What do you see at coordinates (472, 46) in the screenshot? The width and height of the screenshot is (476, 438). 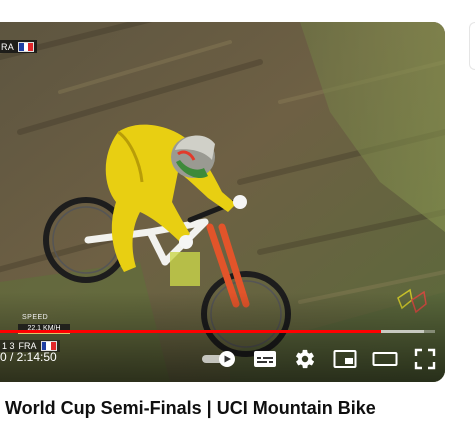 I see `sidebar-card-edge` at bounding box center [472, 46].